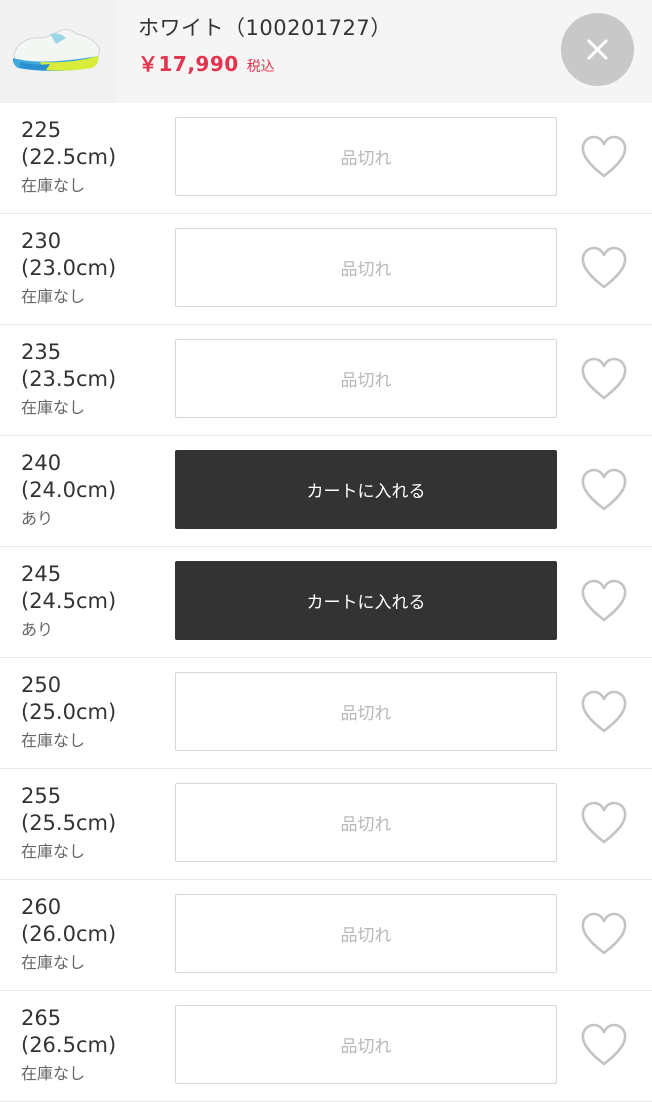 The height and width of the screenshot is (1102, 652). I want to click on size-value: 260, so click(41, 907).